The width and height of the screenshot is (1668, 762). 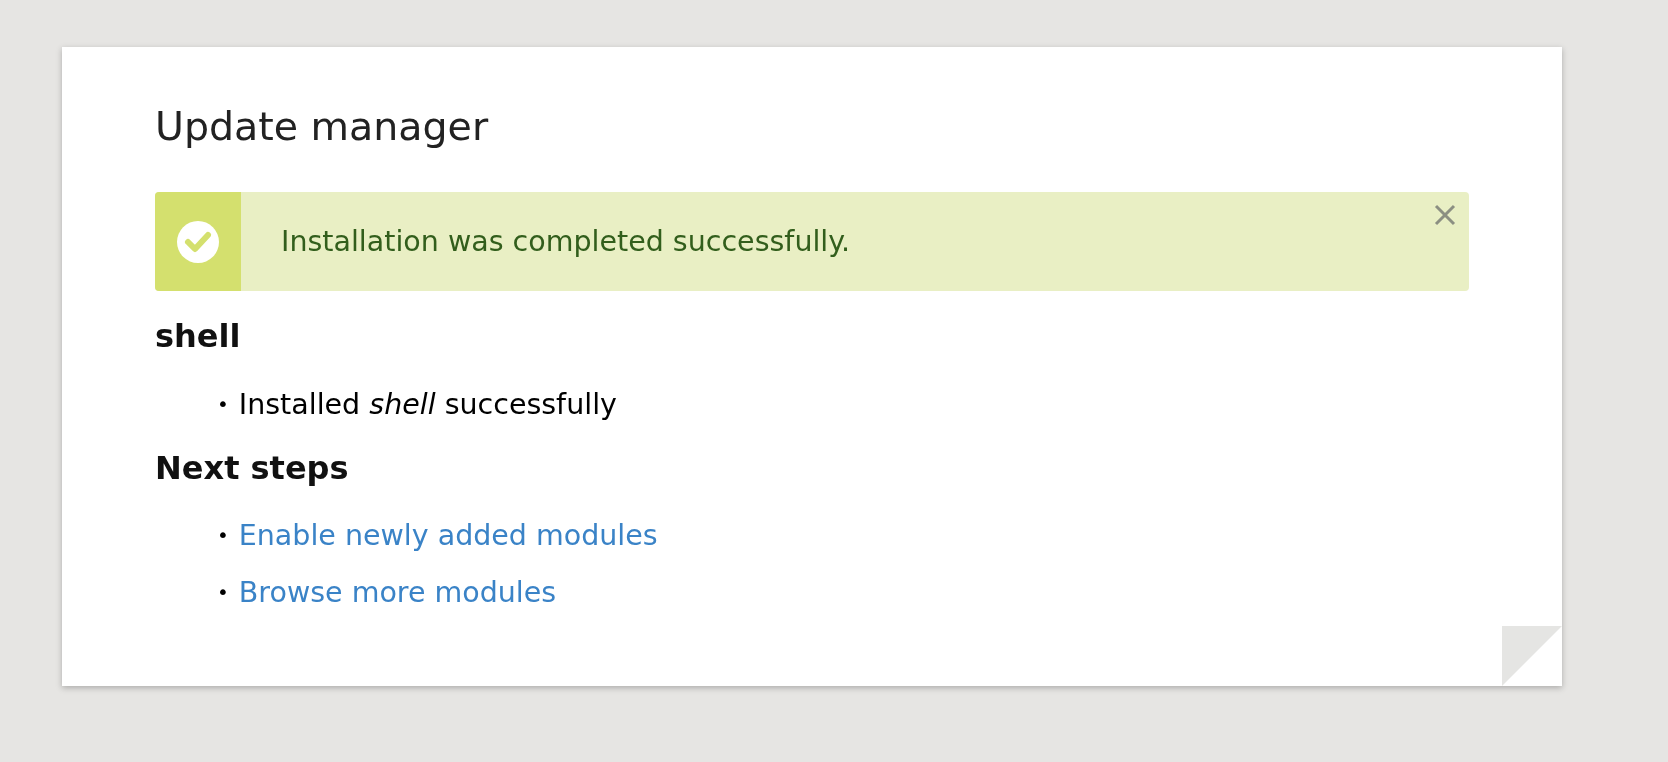 I want to click on page-title: Update manager, so click(x=322, y=127).